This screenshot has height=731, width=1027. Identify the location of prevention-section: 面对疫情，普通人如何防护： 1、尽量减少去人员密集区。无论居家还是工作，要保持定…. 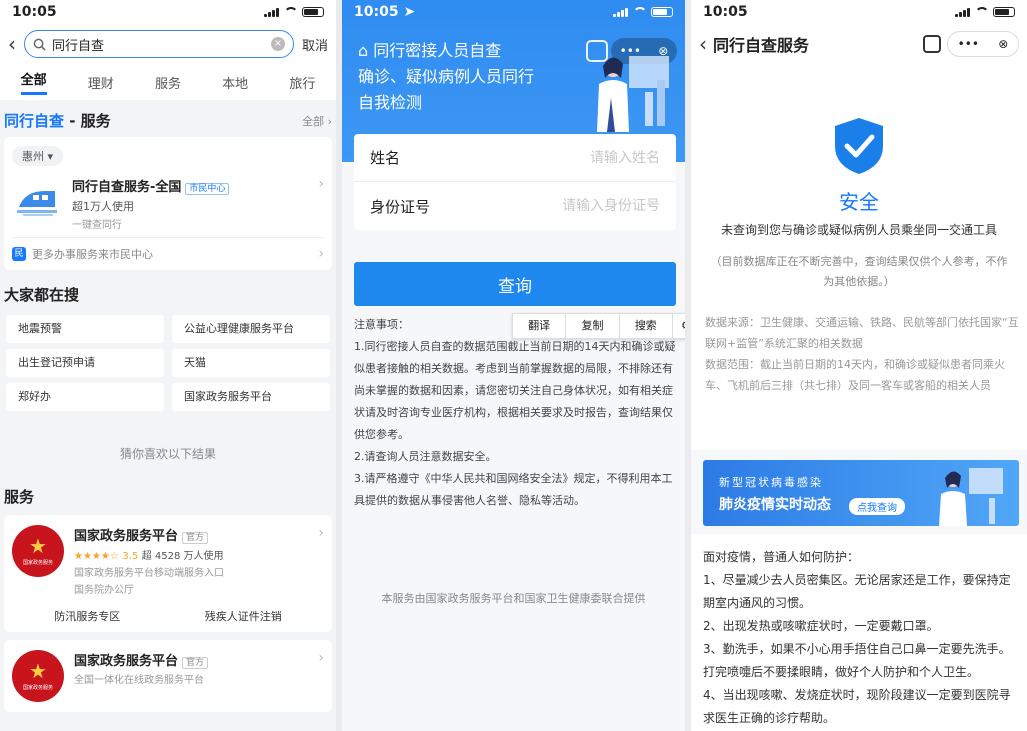
(859, 632).